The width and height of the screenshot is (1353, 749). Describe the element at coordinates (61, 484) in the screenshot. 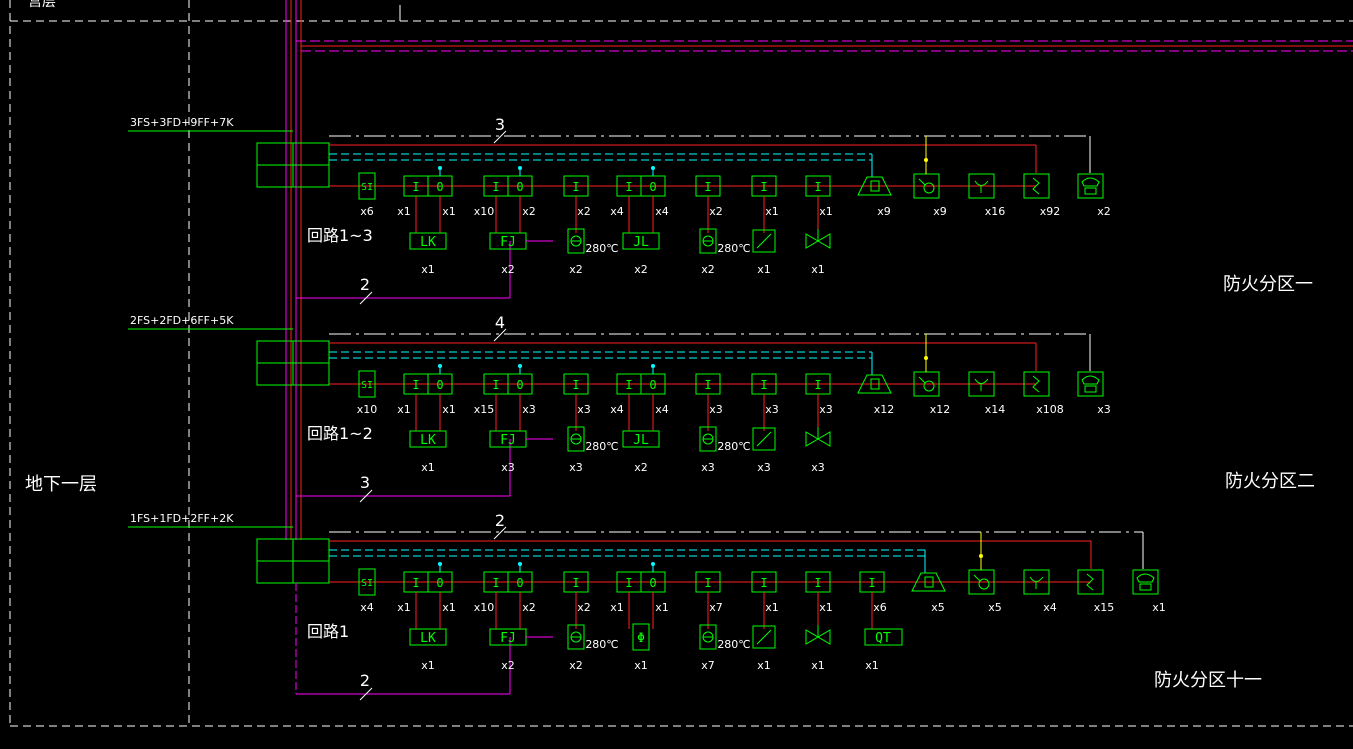

I see `floor-label: 地下一层` at that location.